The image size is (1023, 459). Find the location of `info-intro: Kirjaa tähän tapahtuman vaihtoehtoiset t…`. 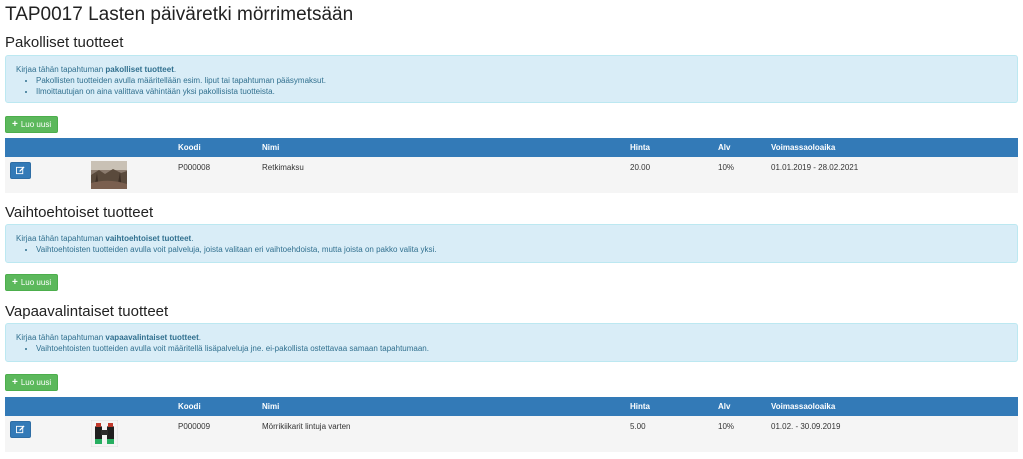

info-intro: Kirjaa tähän tapahtuman vaihtoehtoiset t… is located at coordinates (105, 238).